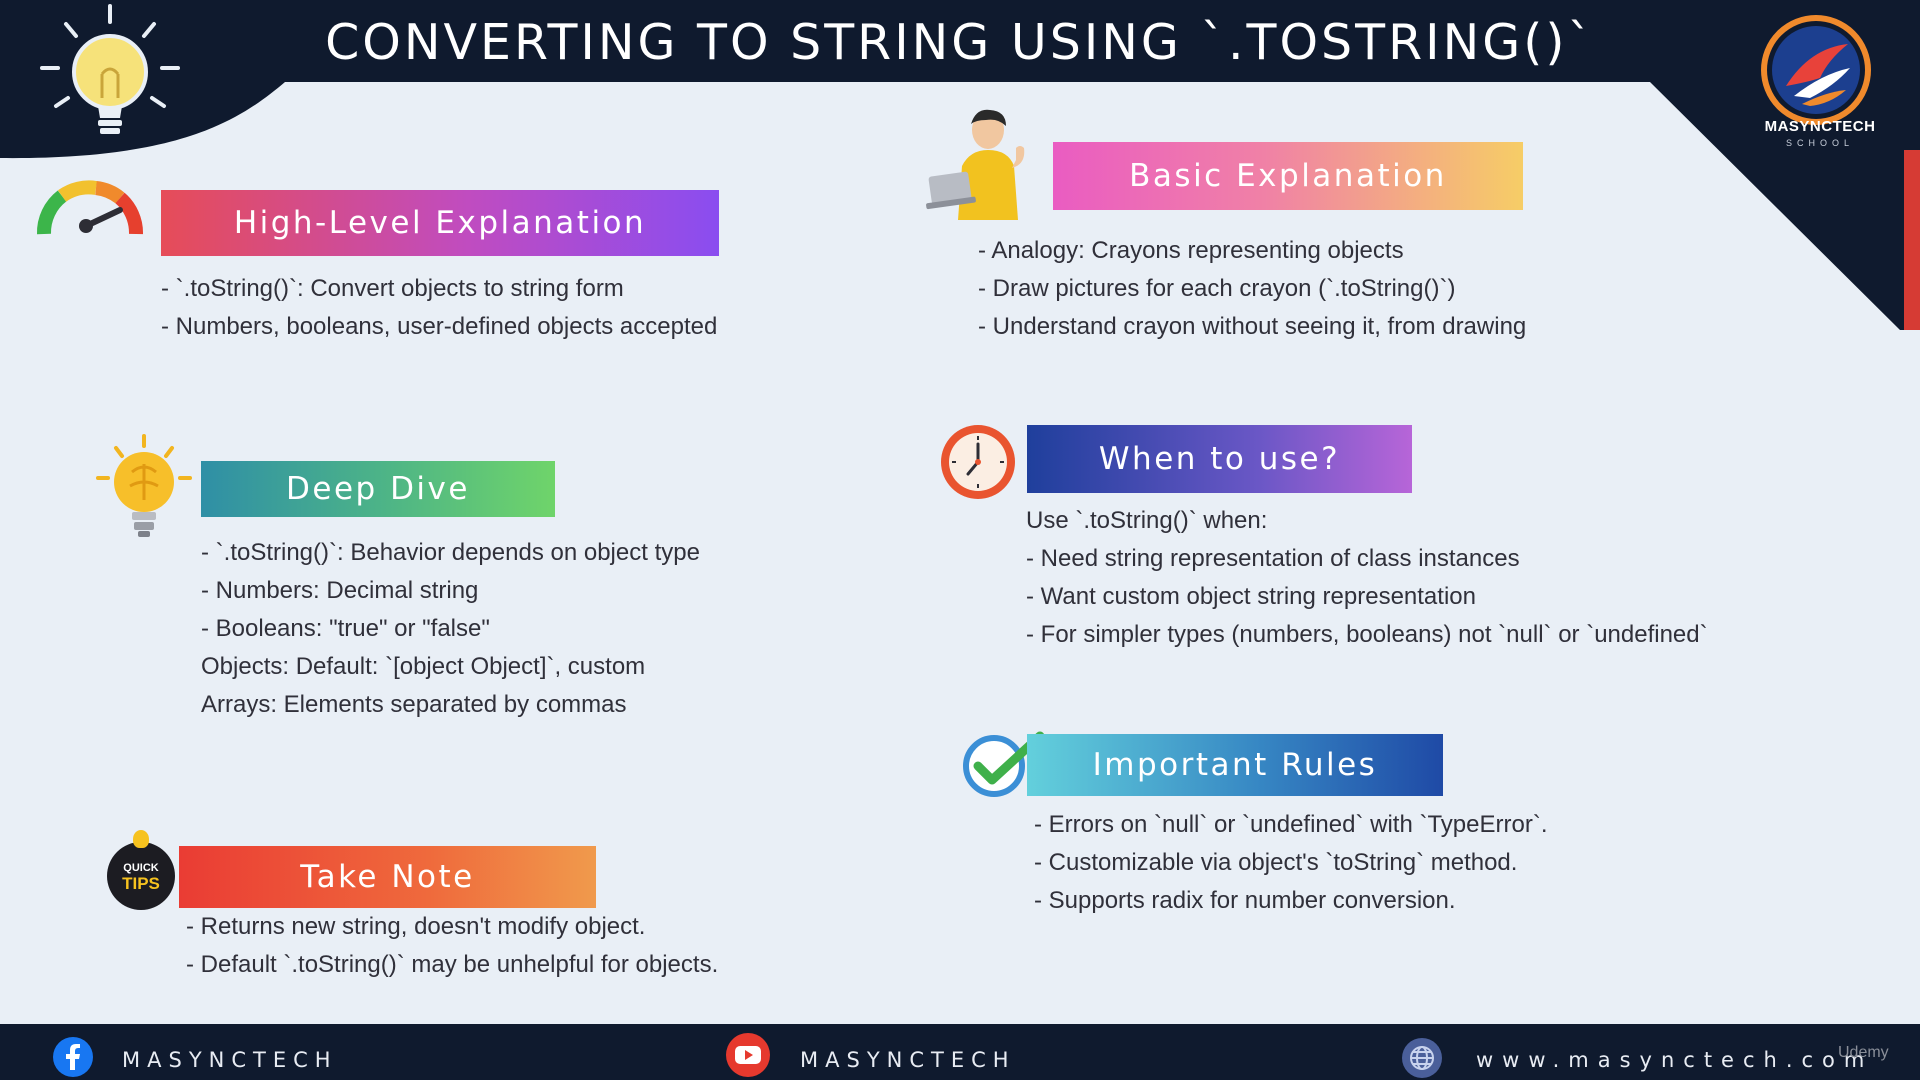 This screenshot has height=1080, width=1920. Describe the element at coordinates (1863, 1052) in the screenshot. I see `udemy-watermark: Udemy` at that location.